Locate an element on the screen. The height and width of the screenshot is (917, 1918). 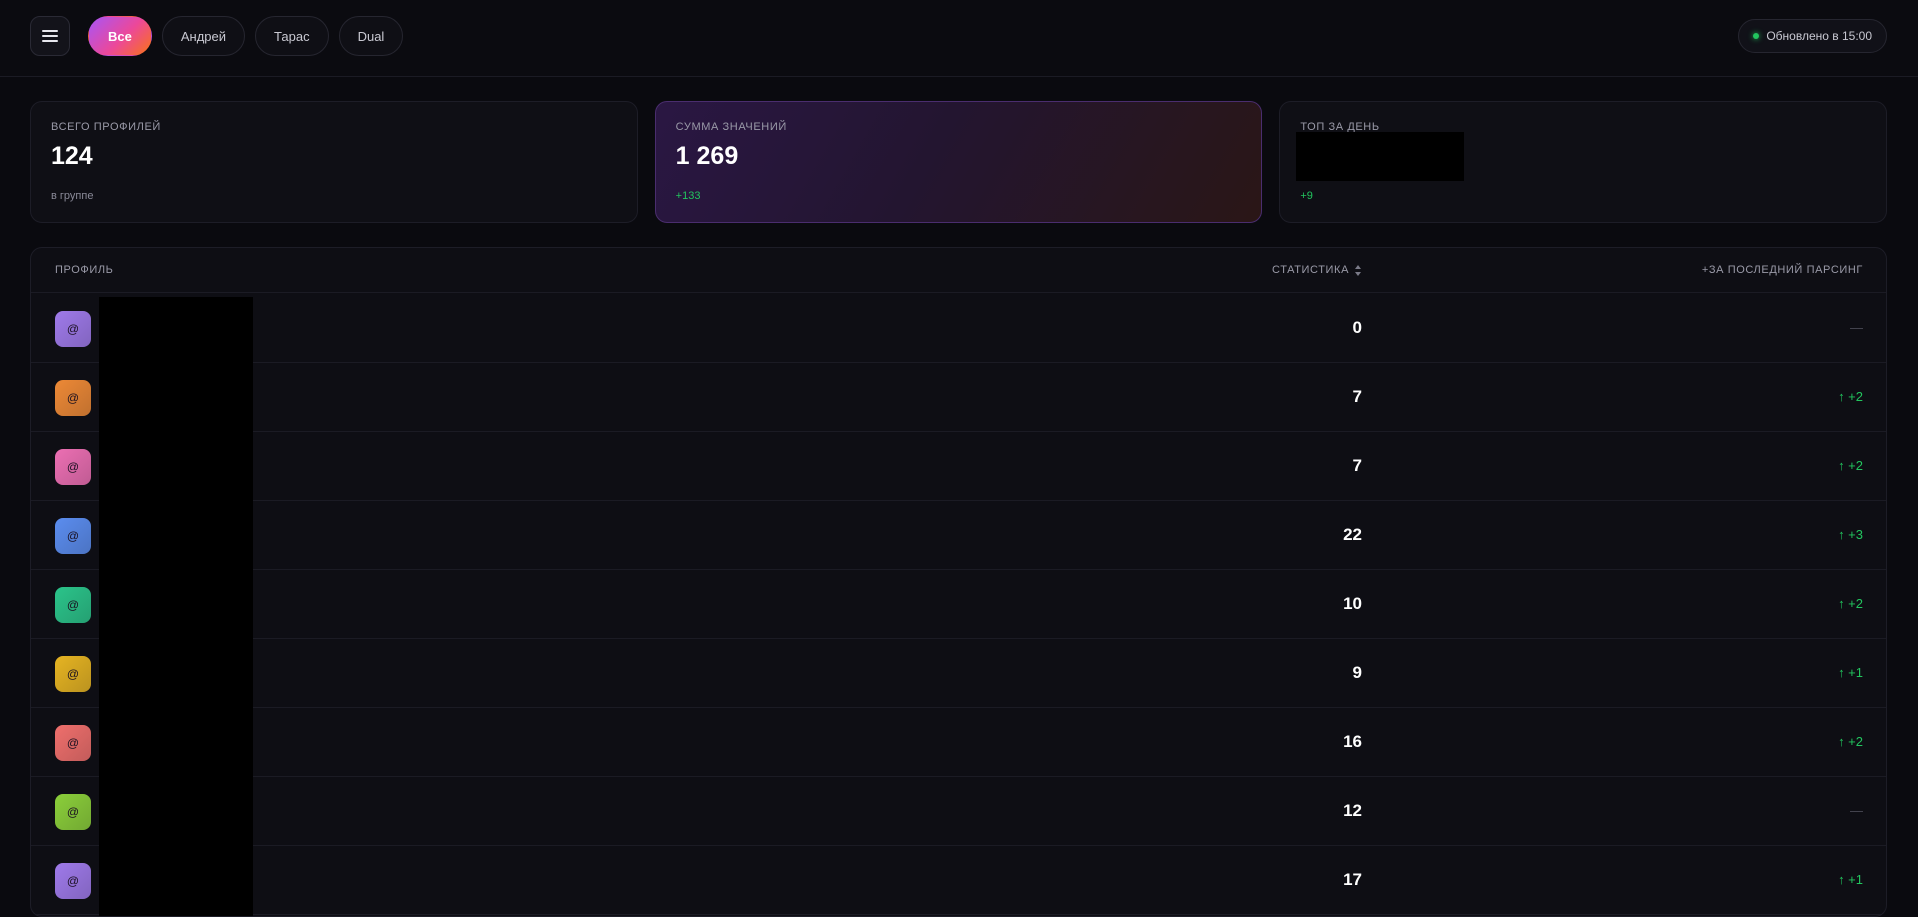
update-status: Обновлено в 15:00 is located at coordinates (1812, 36).